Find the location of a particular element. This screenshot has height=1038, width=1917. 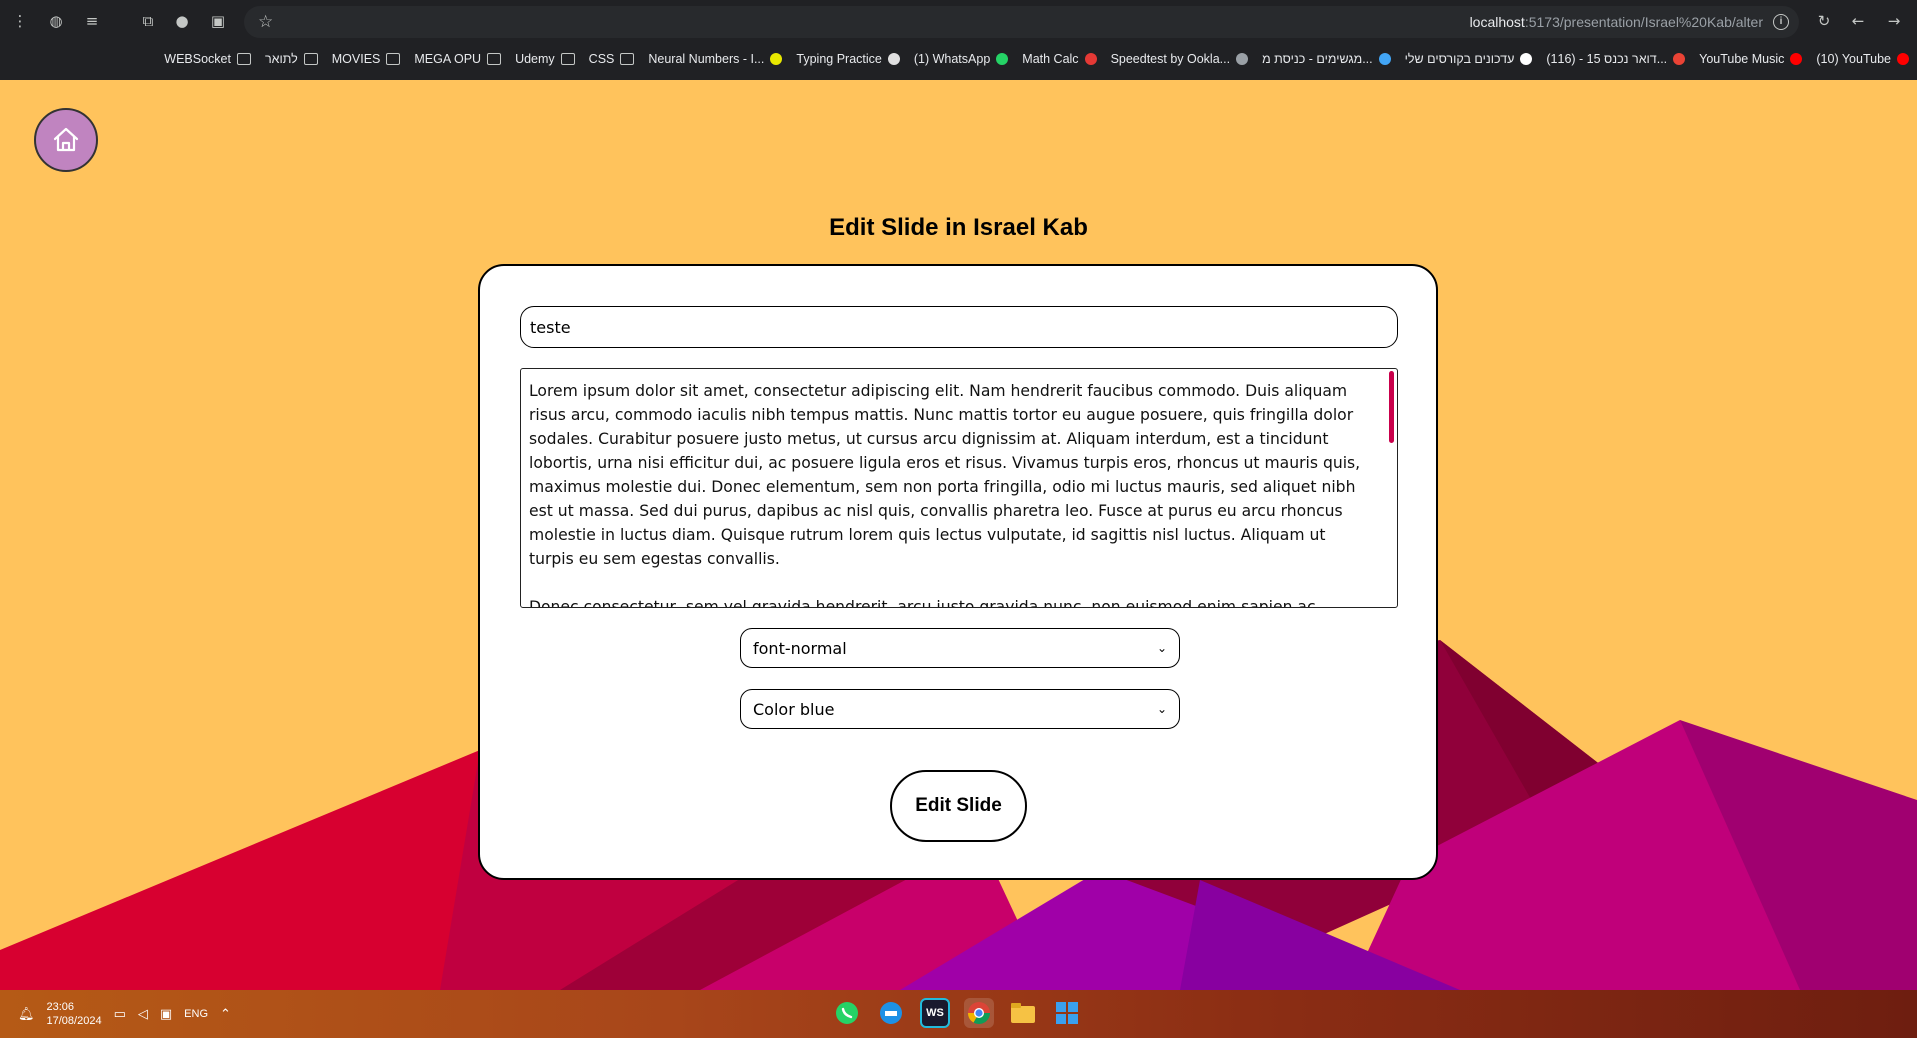

site-info-icon: i is located at coordinates (1781, 22).